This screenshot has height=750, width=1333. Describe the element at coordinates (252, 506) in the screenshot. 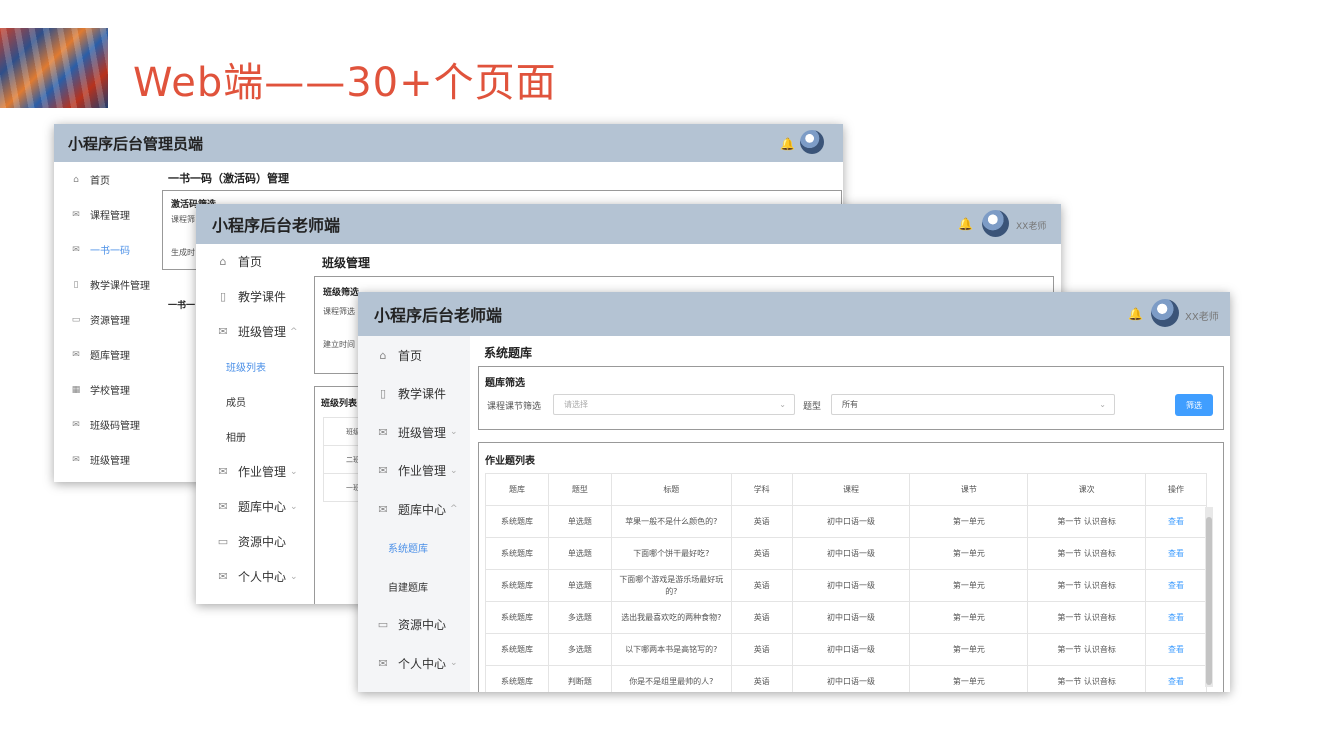

I see `sidebar-item: ✉ 题库中心 ⌄` at that location.